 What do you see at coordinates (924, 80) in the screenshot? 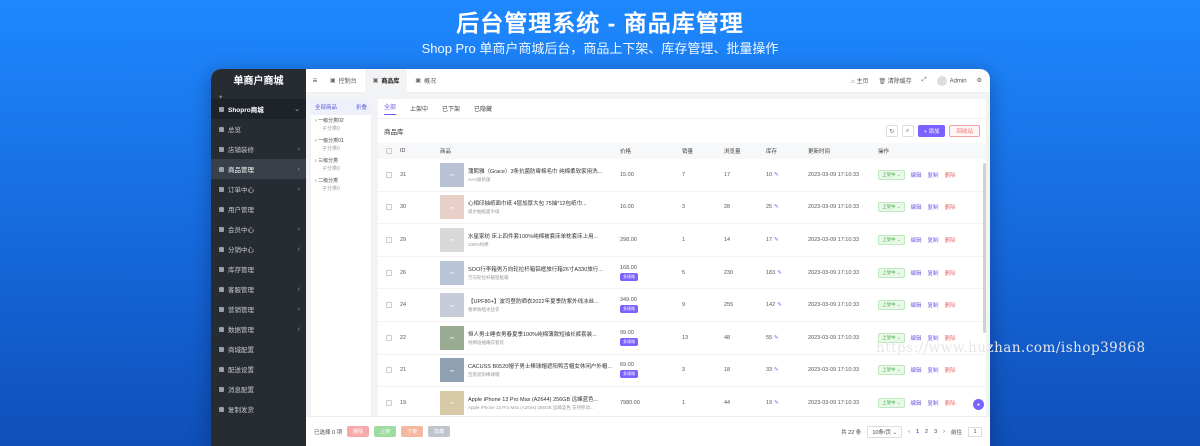
I see `fullscreen-icon: ⤢` at bounding box center [924, 80].